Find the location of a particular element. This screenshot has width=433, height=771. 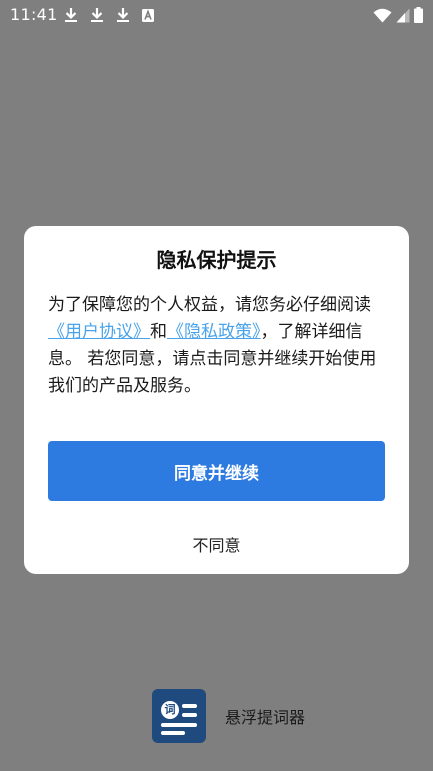

privacy-policy-link: 《隐私政策》 is located at coordinates (214, 332).